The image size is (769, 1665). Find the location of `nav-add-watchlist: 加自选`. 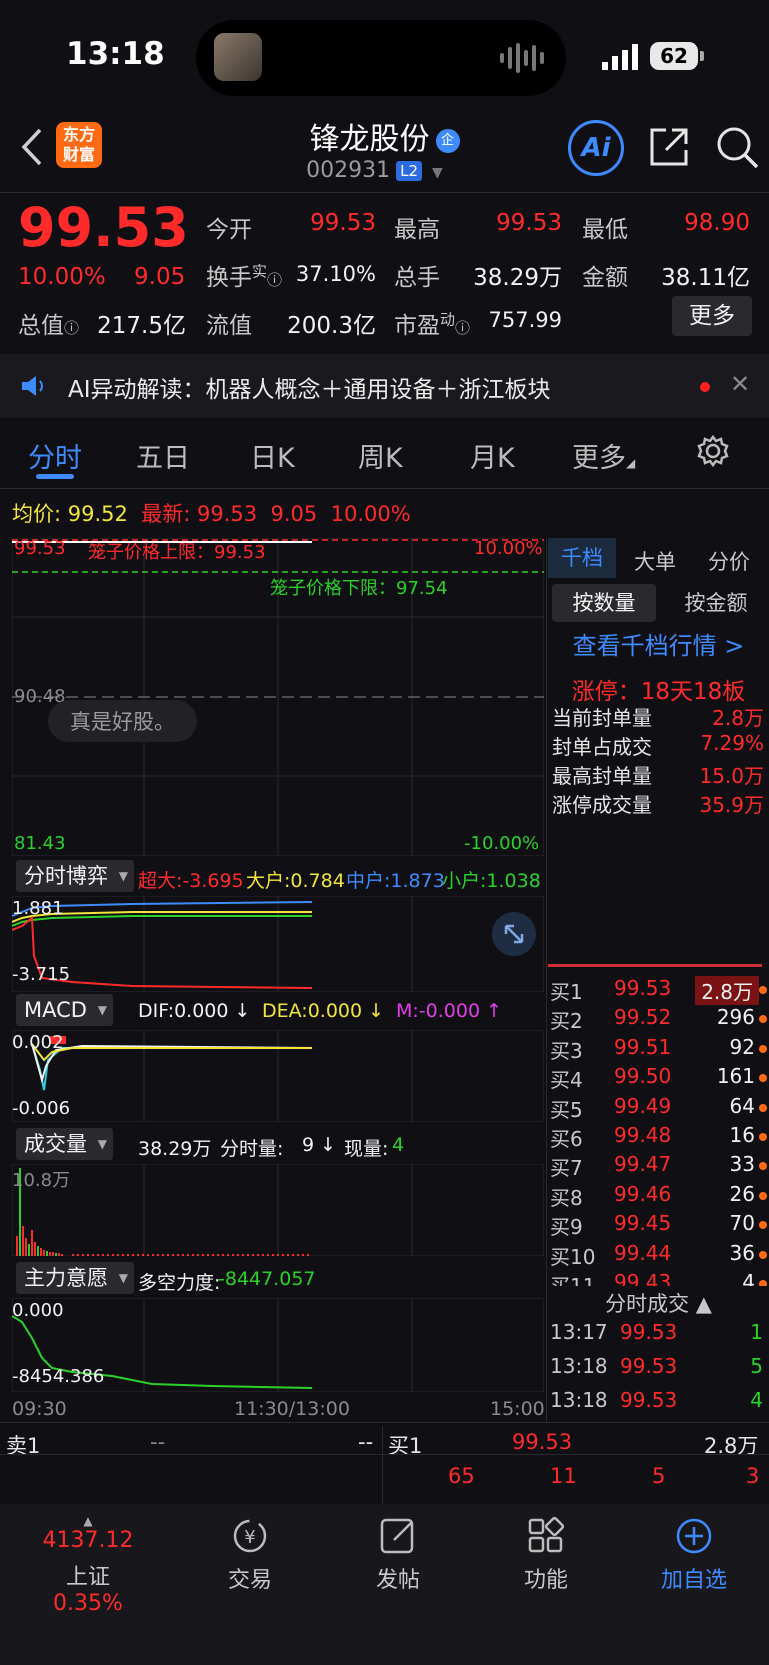

nav-add-watchlist: 加自选 is located at coordinates (694, 1555).